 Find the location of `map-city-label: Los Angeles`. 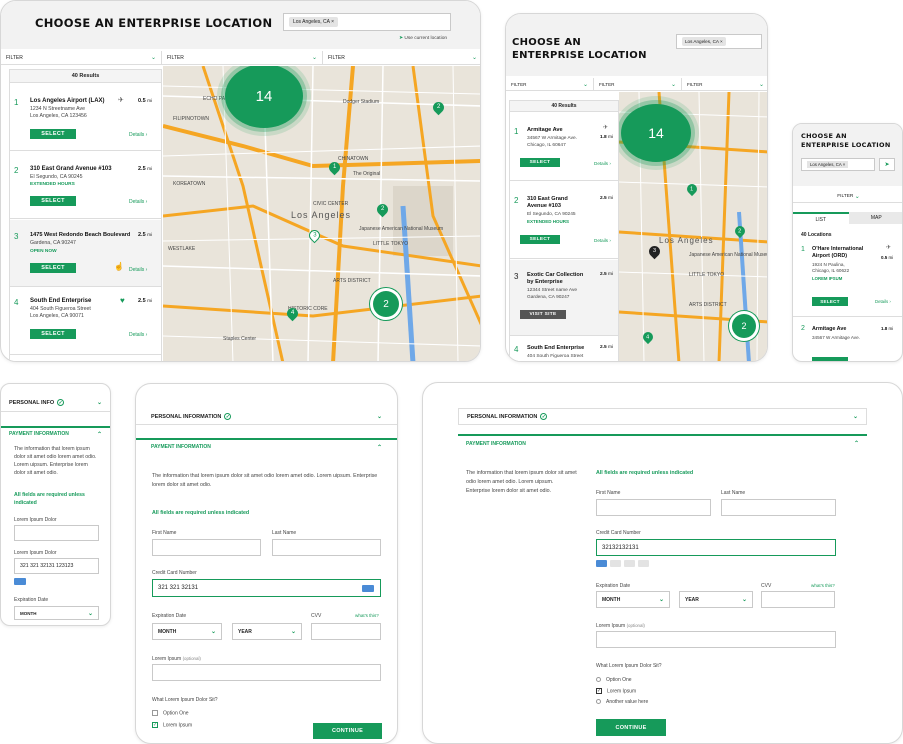

map-city-label: Los Angeles is located at coordinates (321, 215).